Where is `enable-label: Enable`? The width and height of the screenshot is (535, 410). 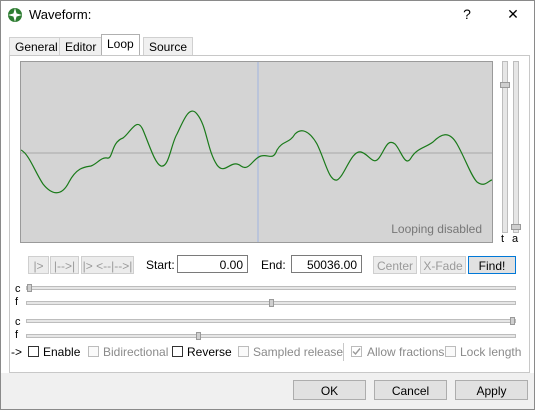 enable-label: Enable is located at coordinates (62, 352).